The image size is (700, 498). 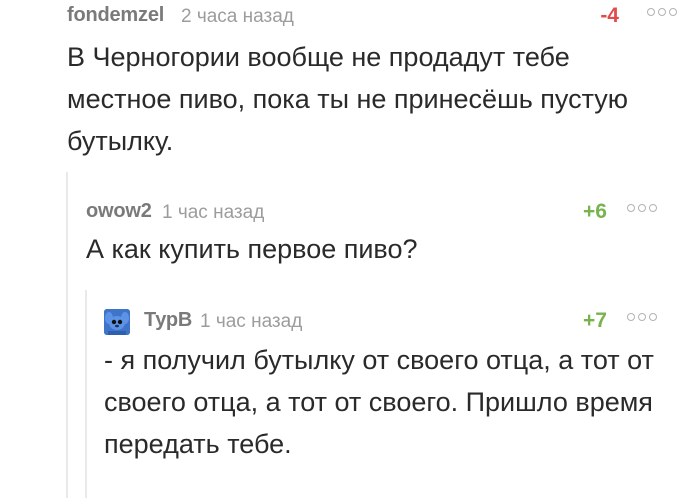 I want to click on comment-author: ТурВ, so click(x=168, y=320).